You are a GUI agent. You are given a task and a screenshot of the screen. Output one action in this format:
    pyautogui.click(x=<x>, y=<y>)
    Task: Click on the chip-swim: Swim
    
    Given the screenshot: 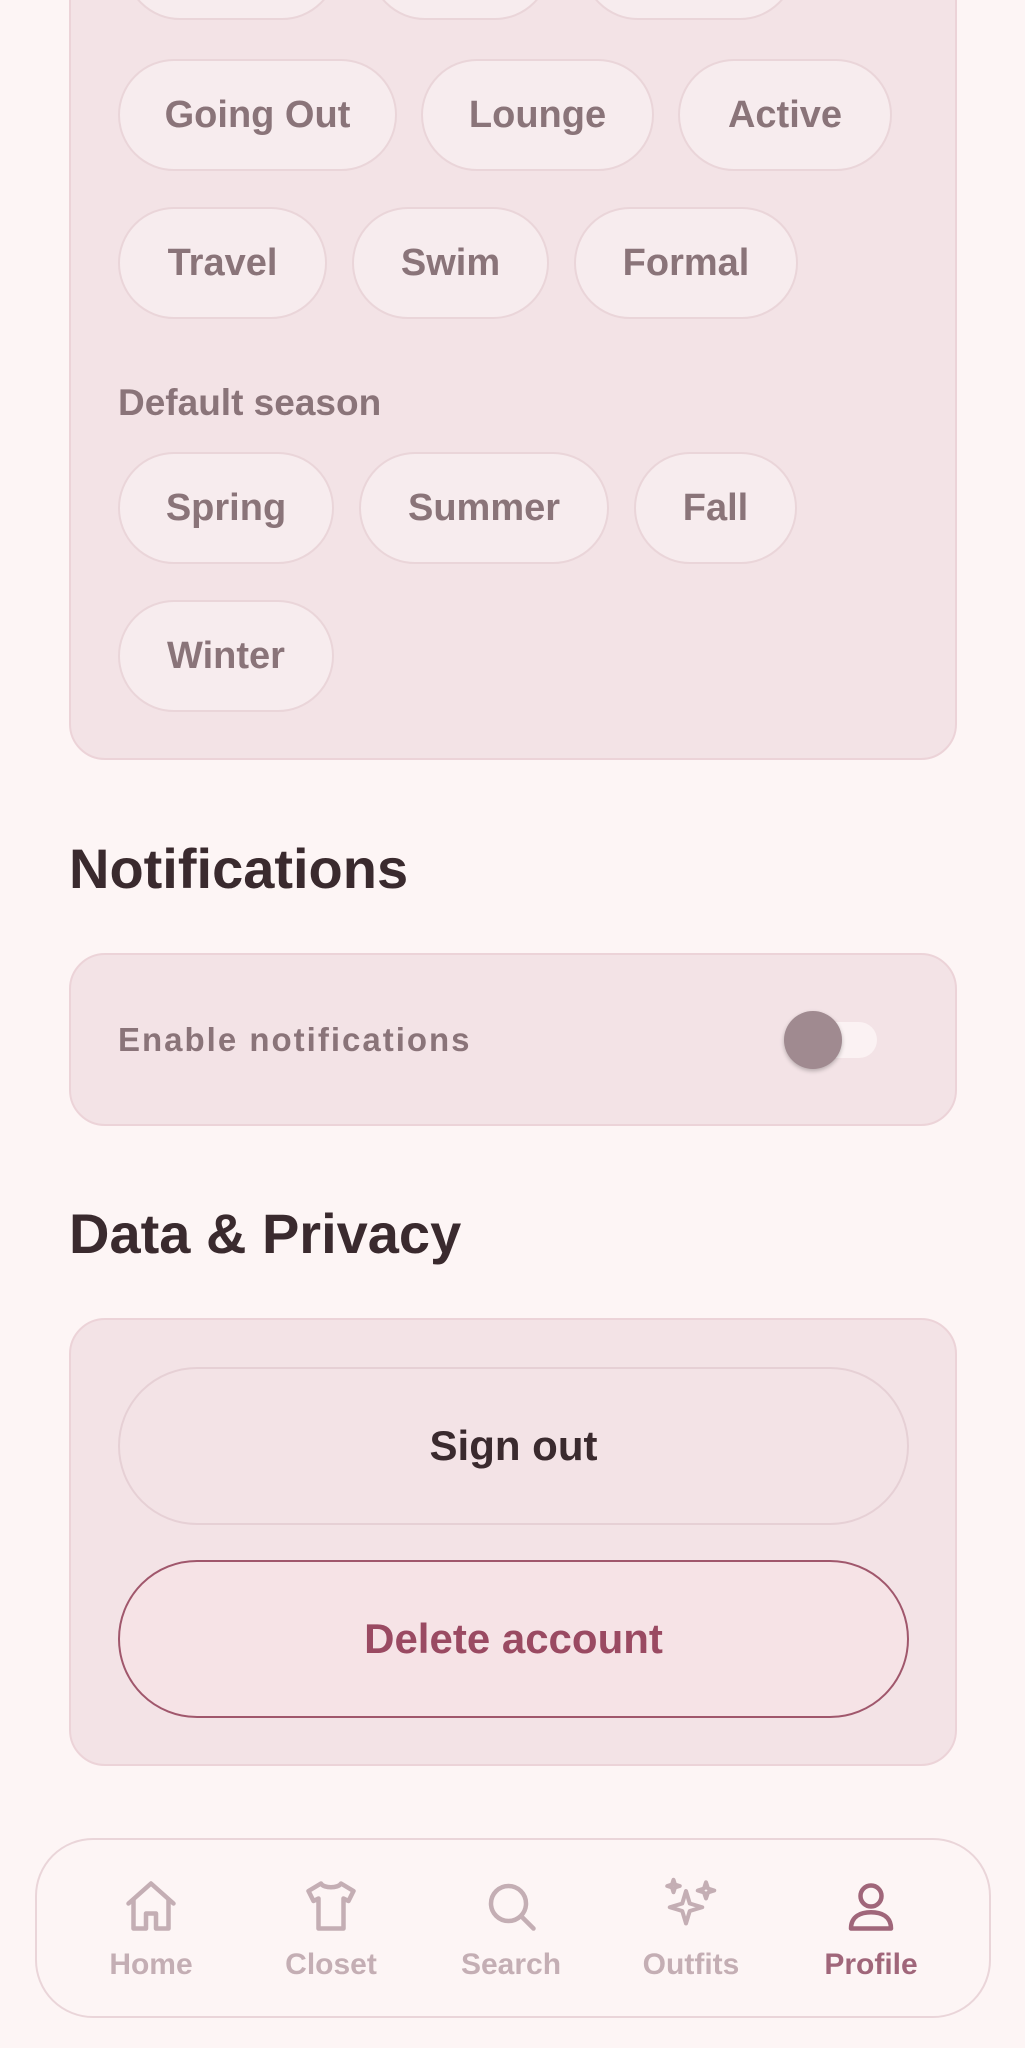 What is the action you would take?
    pyautogui.click(x=450, y=263)
    